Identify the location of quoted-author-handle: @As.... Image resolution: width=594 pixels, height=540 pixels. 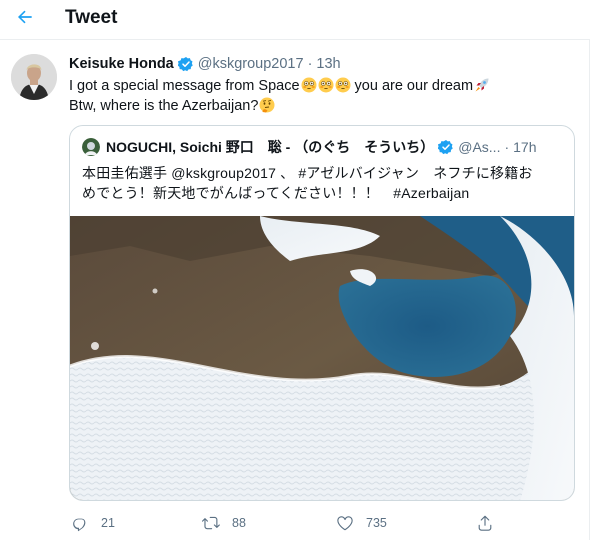
(479, 147).